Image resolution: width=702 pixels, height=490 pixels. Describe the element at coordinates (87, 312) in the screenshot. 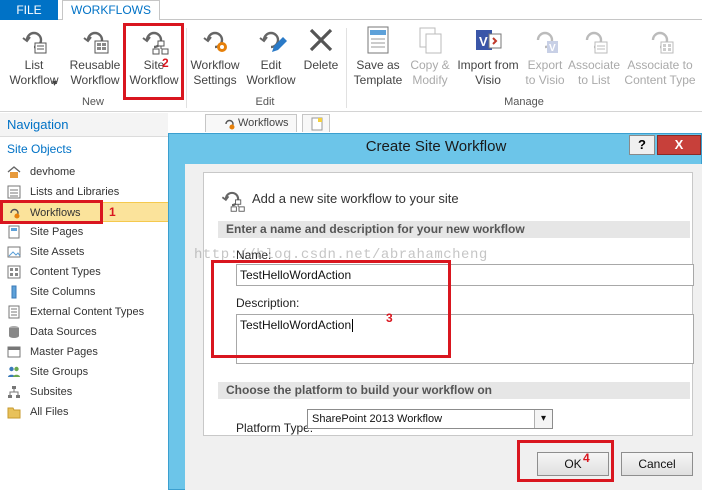

I see `nav-item-label: External Content Types` at that location.